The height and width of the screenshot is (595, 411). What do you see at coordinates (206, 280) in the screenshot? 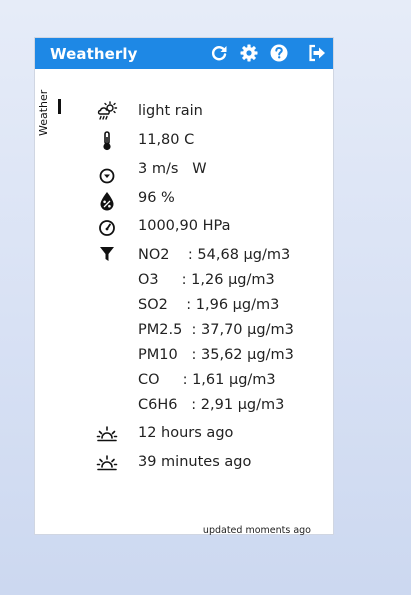
I see `pollutant-o3: O3 : 1,26 µg/m3` at bounding box center [206, 280].